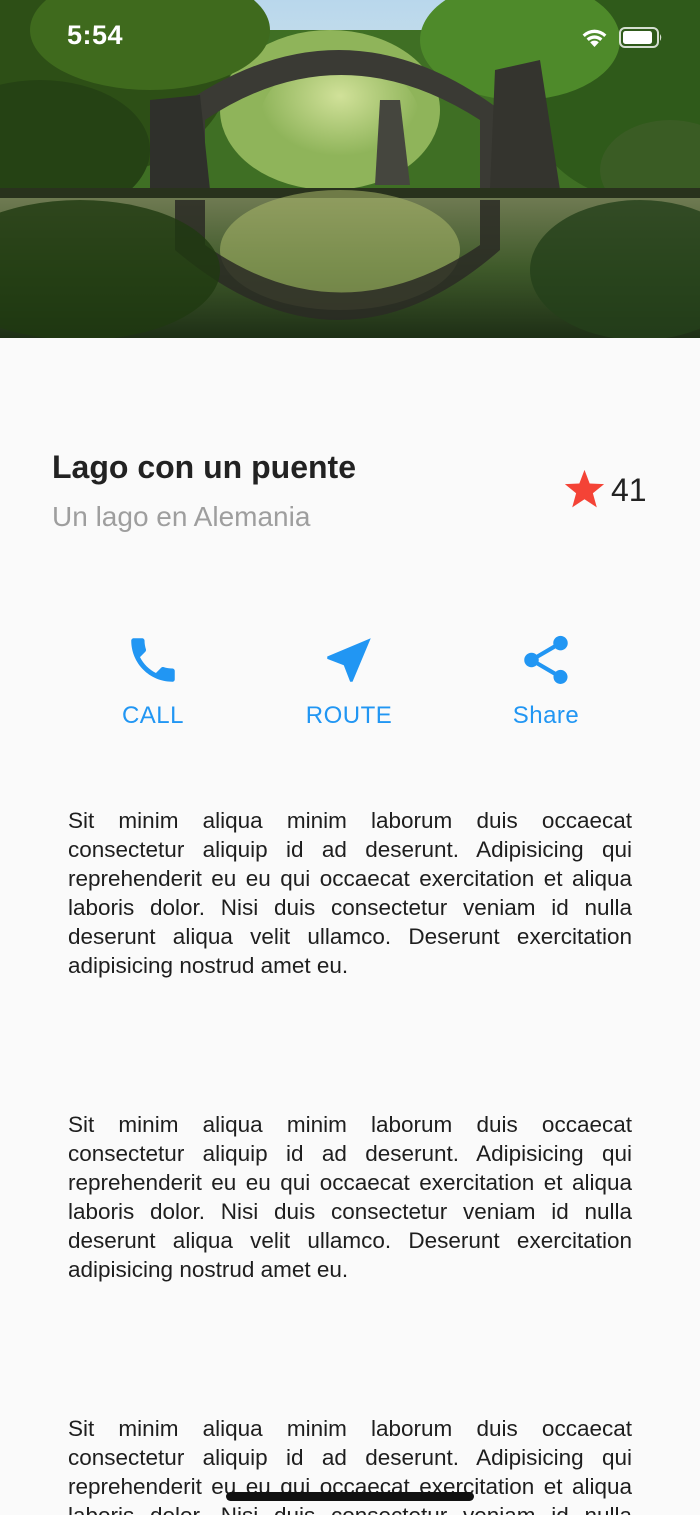 The width and height of the screenshot is (700, 1515). What do you see at coordinates (546, 715) in the screenshot?
I see `share-label: Share` at bounding box center [546, 715].